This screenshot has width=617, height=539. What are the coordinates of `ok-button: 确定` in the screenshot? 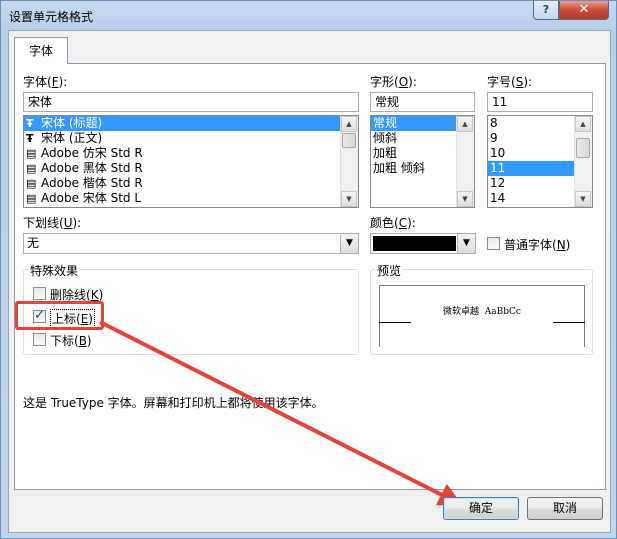 It's located at (481, 508).